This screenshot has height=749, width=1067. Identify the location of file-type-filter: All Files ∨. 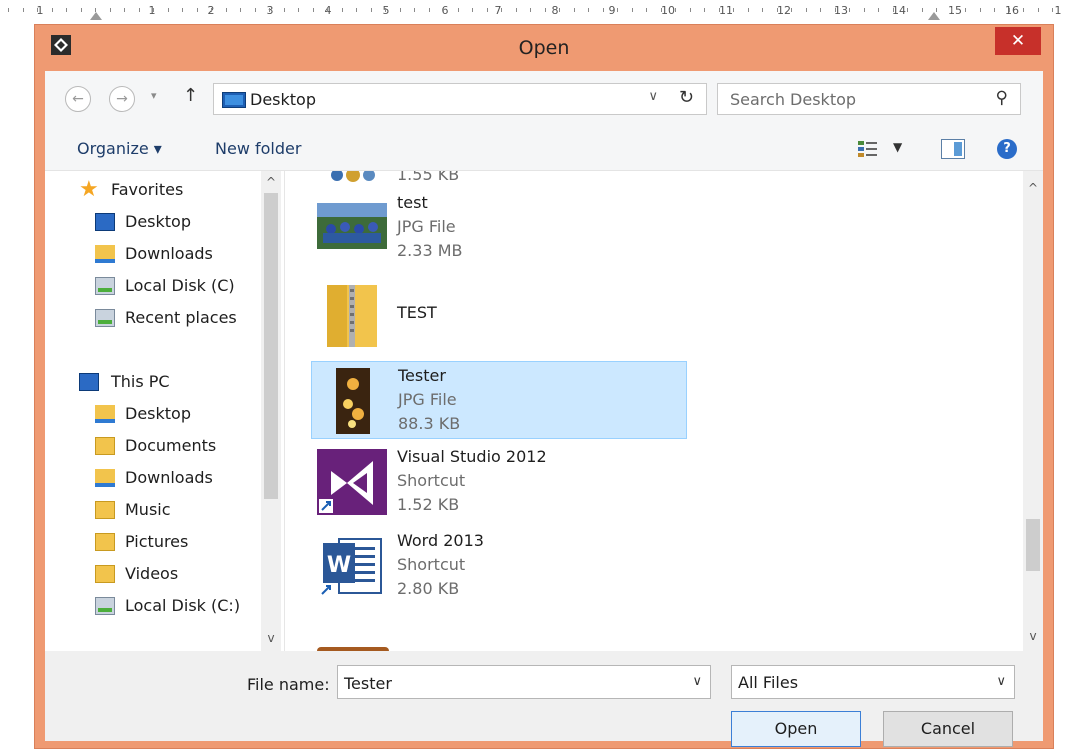
(873, 682).